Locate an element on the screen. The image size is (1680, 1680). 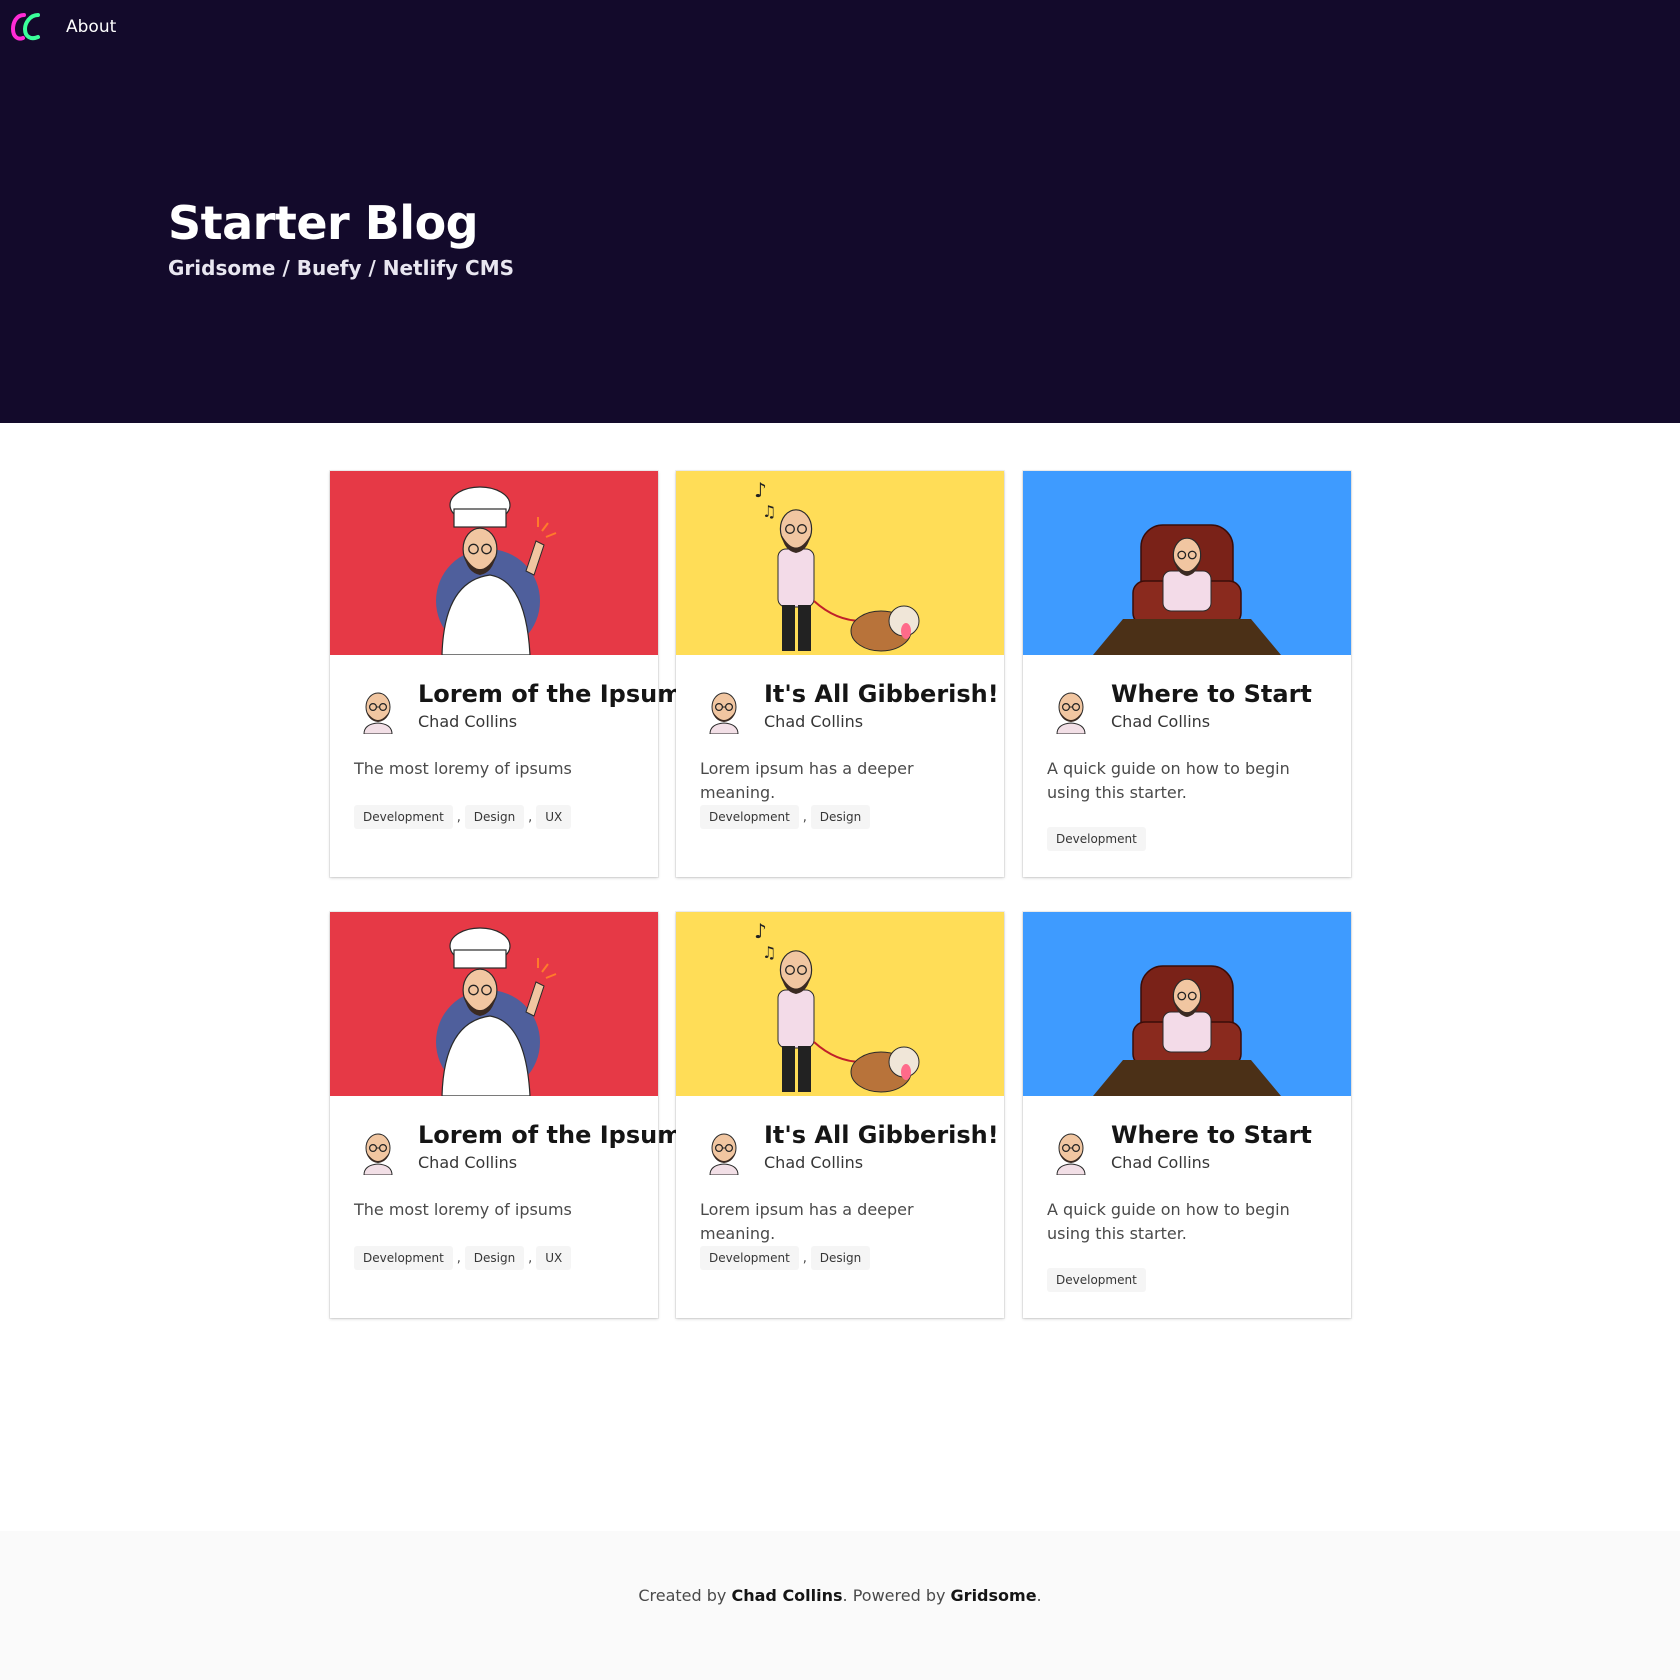
page-subtitle: Gridsome / Buefy / Netlify CMS is located at coordinates (341, 268).